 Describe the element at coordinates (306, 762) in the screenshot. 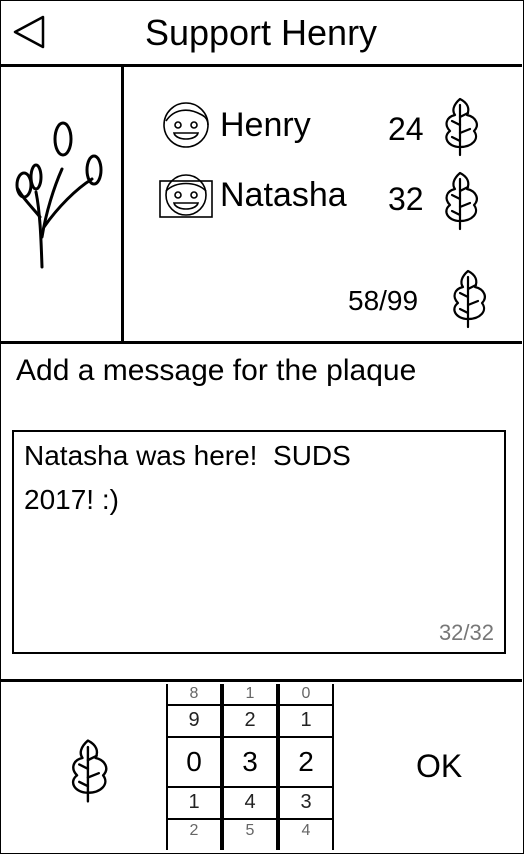

I see `picker-digit-selected: 2` at that location.